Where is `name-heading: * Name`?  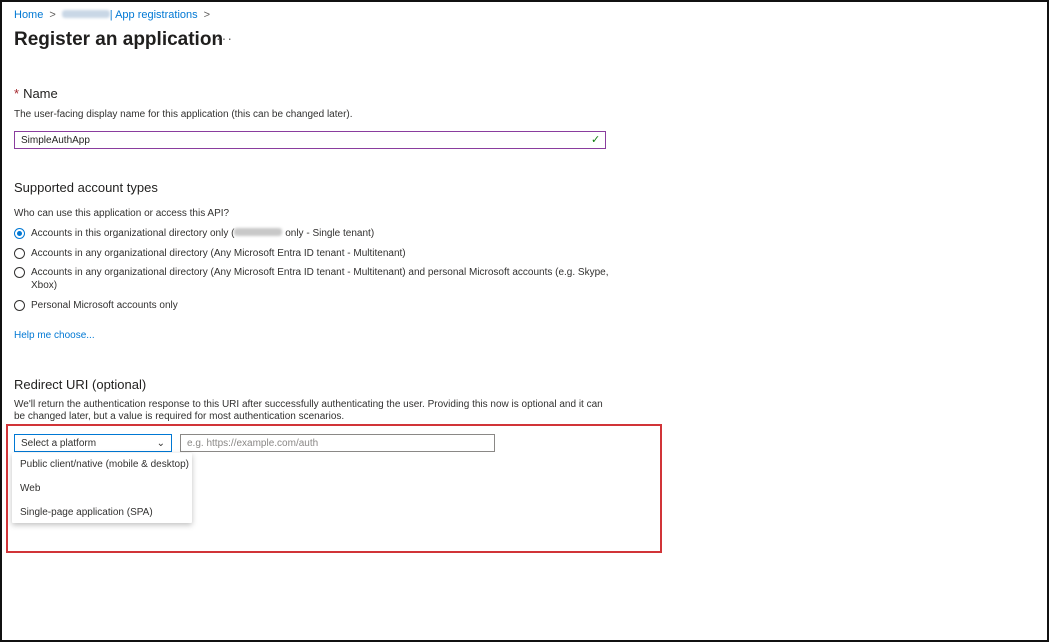
name-heading: * Name is located at coordinates (36, 93).